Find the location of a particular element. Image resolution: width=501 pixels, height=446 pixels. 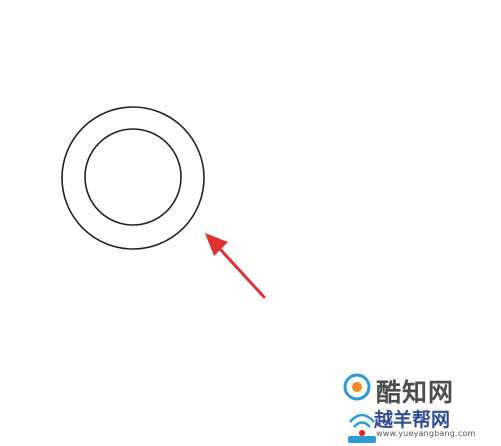

watermark-text-secondary: 越羊帮网 is located at coordinates (412, 420).